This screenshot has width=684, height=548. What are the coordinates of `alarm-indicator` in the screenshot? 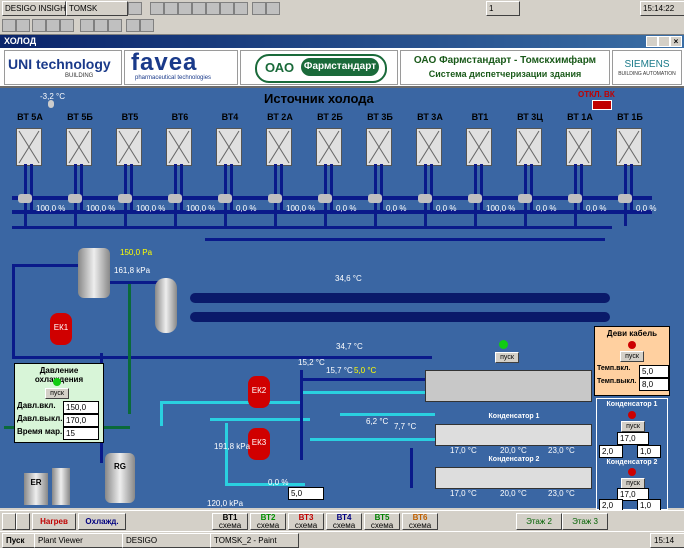 It's located at (602, 105).